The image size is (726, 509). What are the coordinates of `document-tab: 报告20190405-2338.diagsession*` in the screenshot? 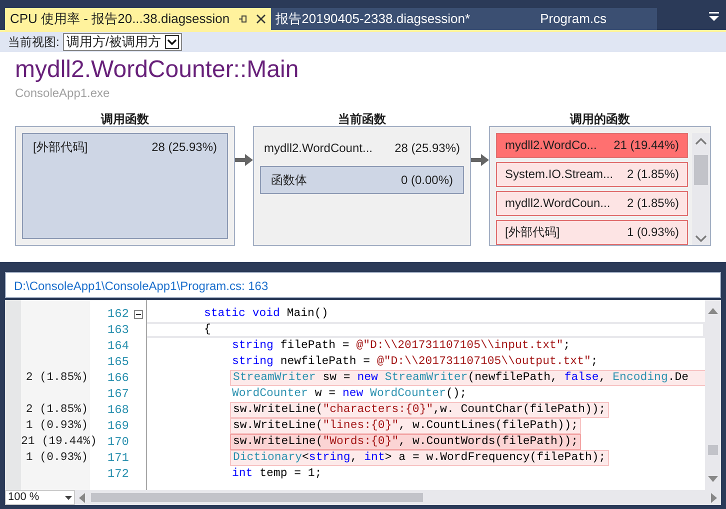 It's located at (373, 19).